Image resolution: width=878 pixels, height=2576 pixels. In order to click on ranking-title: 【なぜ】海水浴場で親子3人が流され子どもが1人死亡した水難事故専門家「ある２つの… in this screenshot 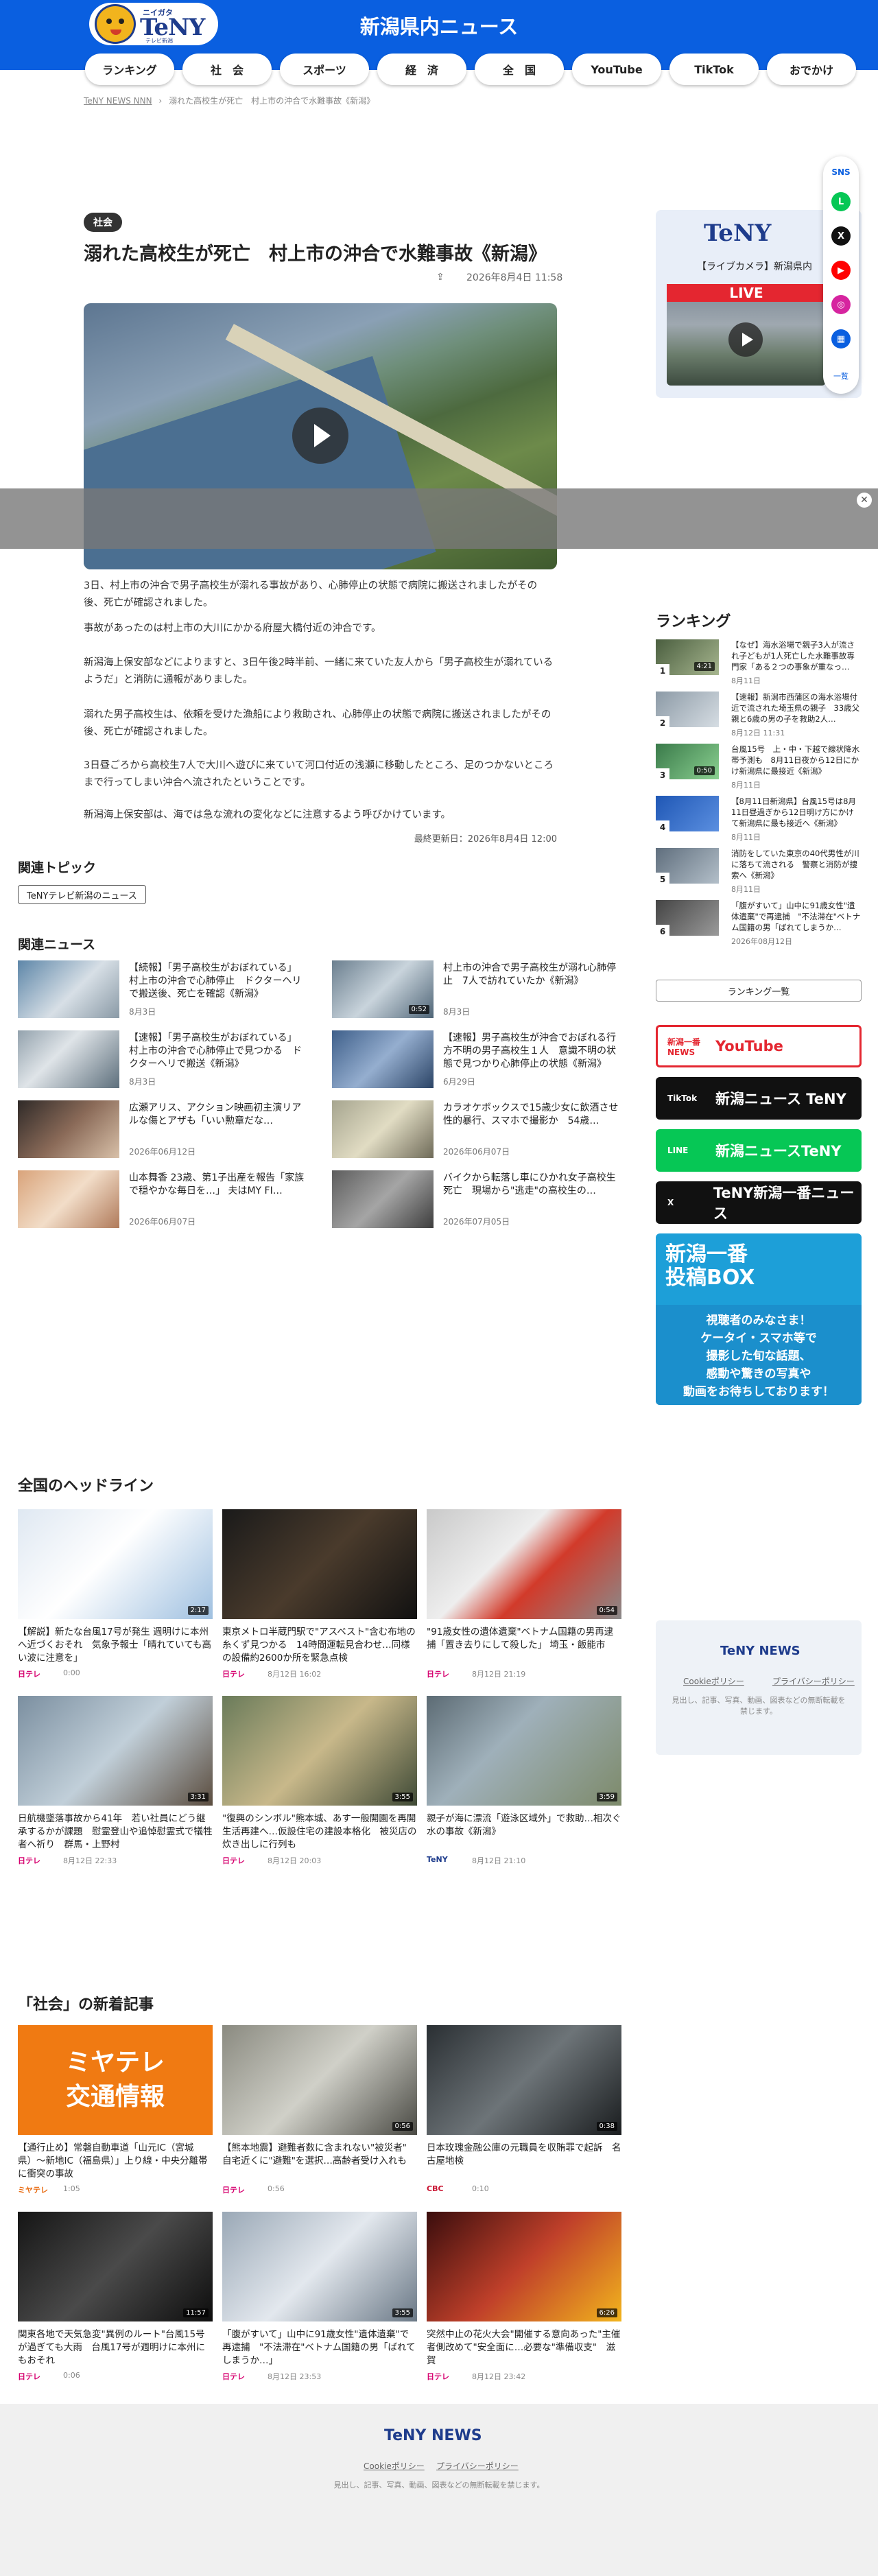, I will do `click(796, 655)`.